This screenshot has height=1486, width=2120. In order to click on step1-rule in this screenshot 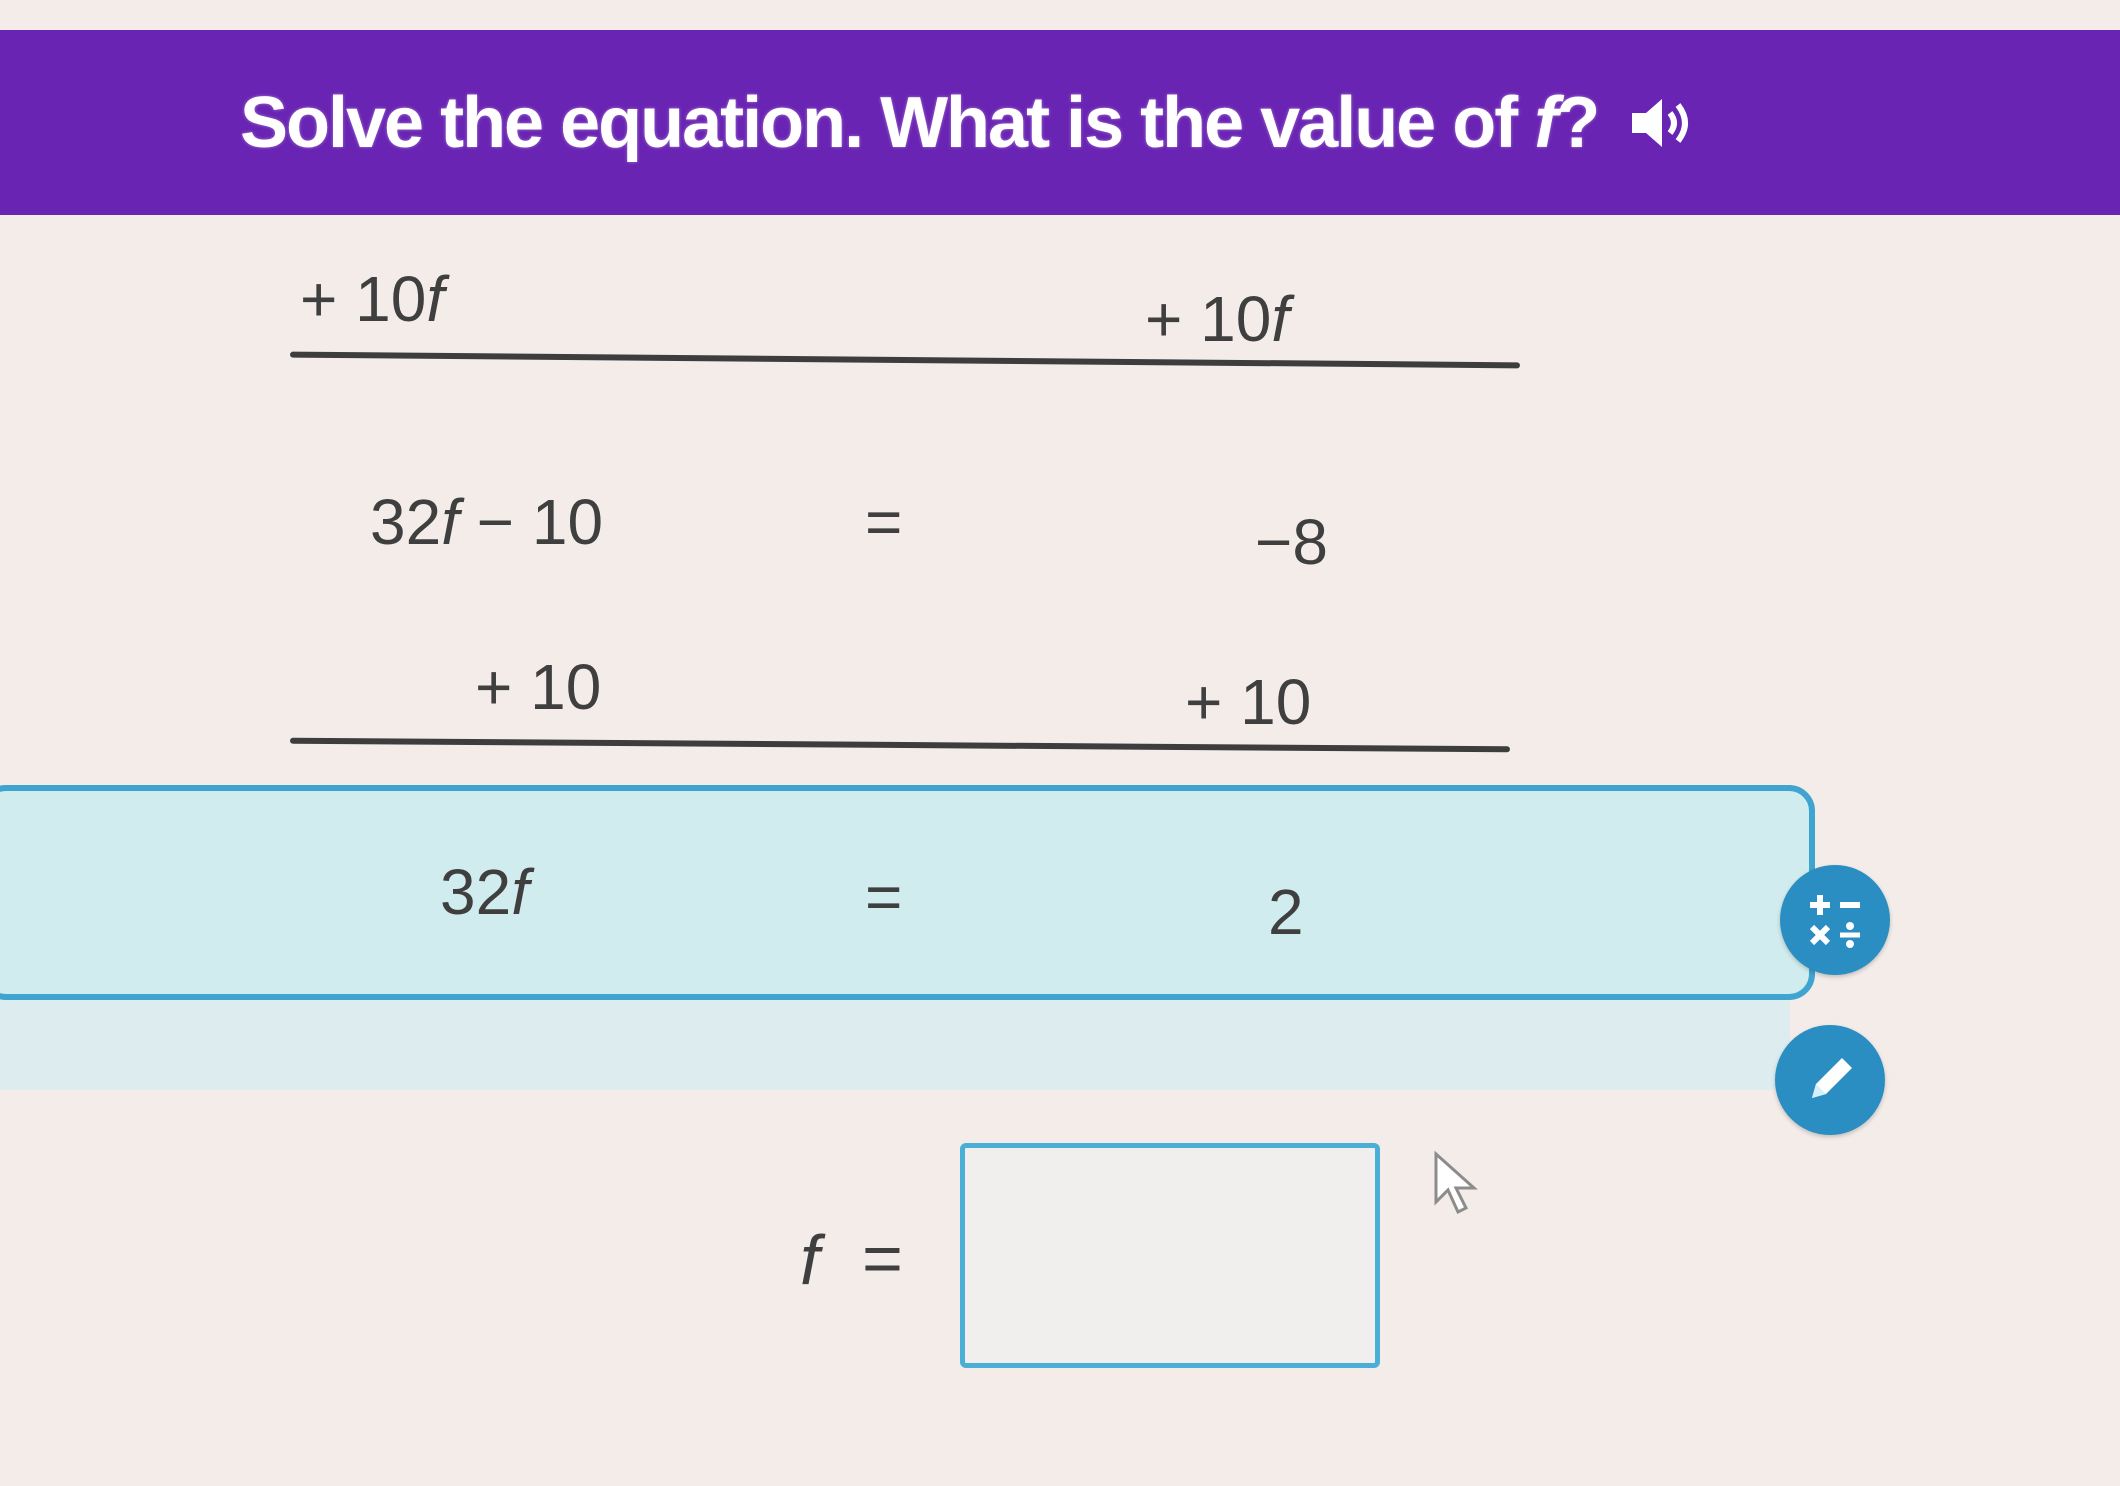, I will do `click(905, 360)`.